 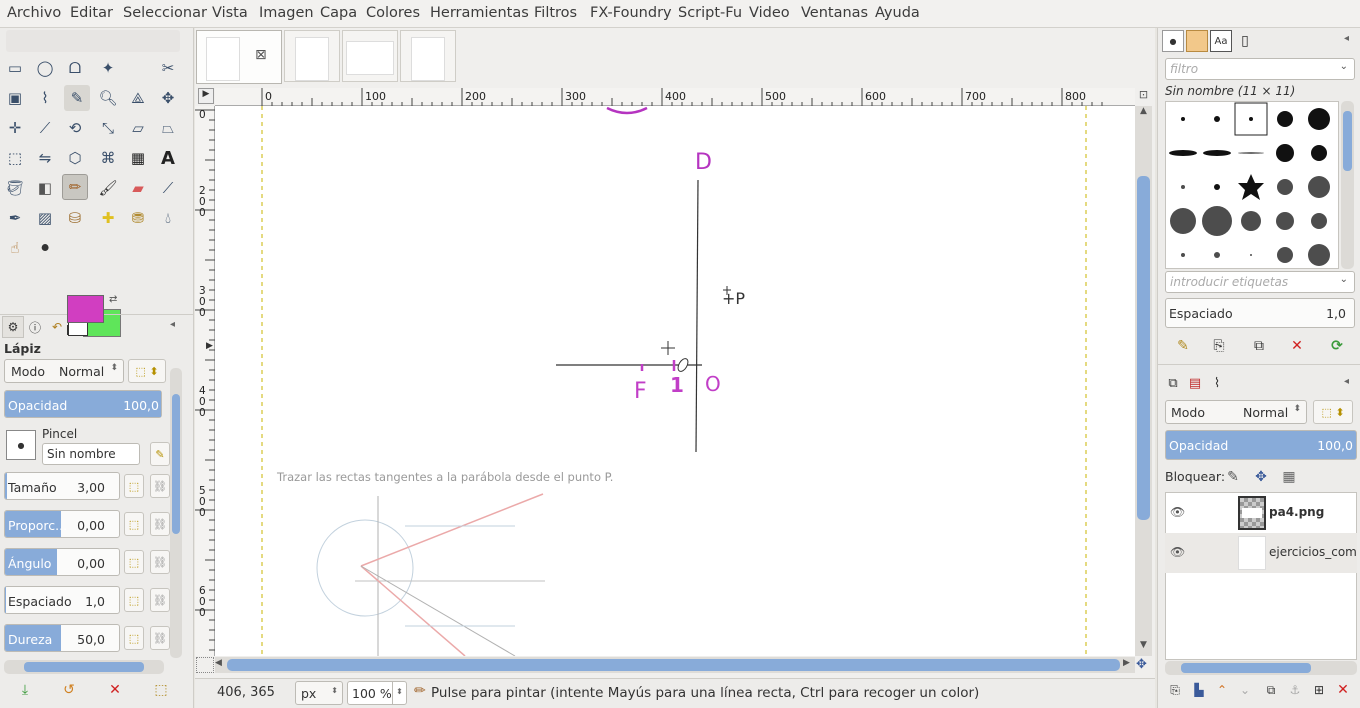 What do you see at coordinates (168, 188) in the screenshot?
I see `airbrush-icon: ⟋` at bounding box center [168, 188].